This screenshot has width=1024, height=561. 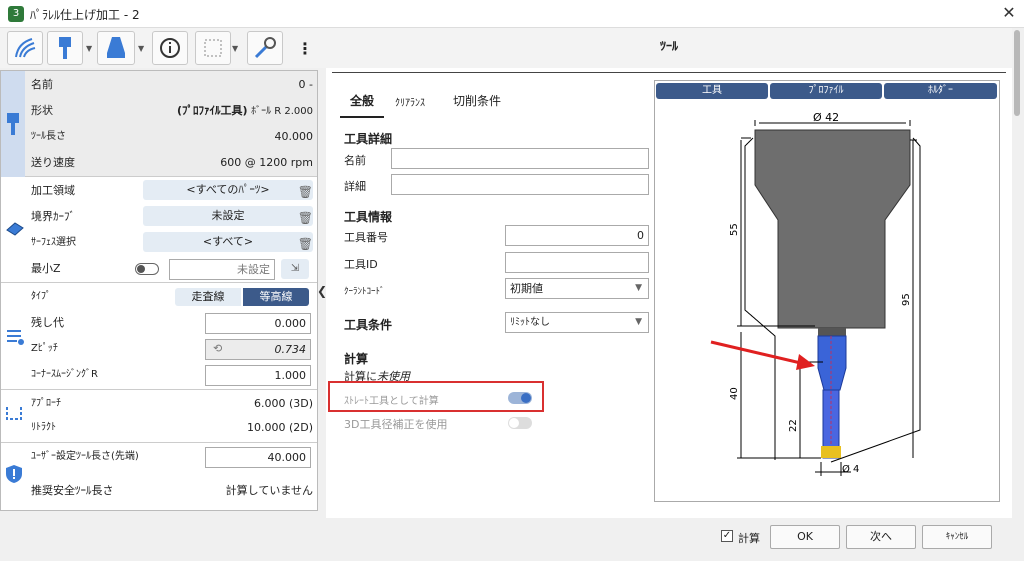 I want to click on retract-value: 10.000 (2D), so click(x=279, y=427).